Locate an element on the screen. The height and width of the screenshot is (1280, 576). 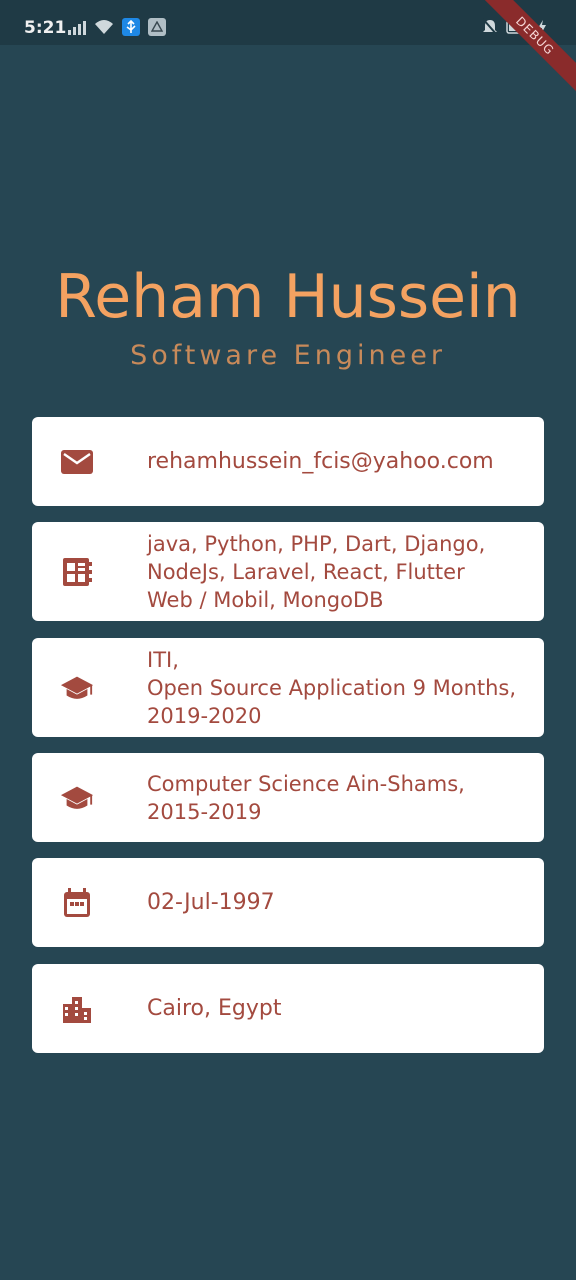
wifi-icon is located at coordinates (104, 27).